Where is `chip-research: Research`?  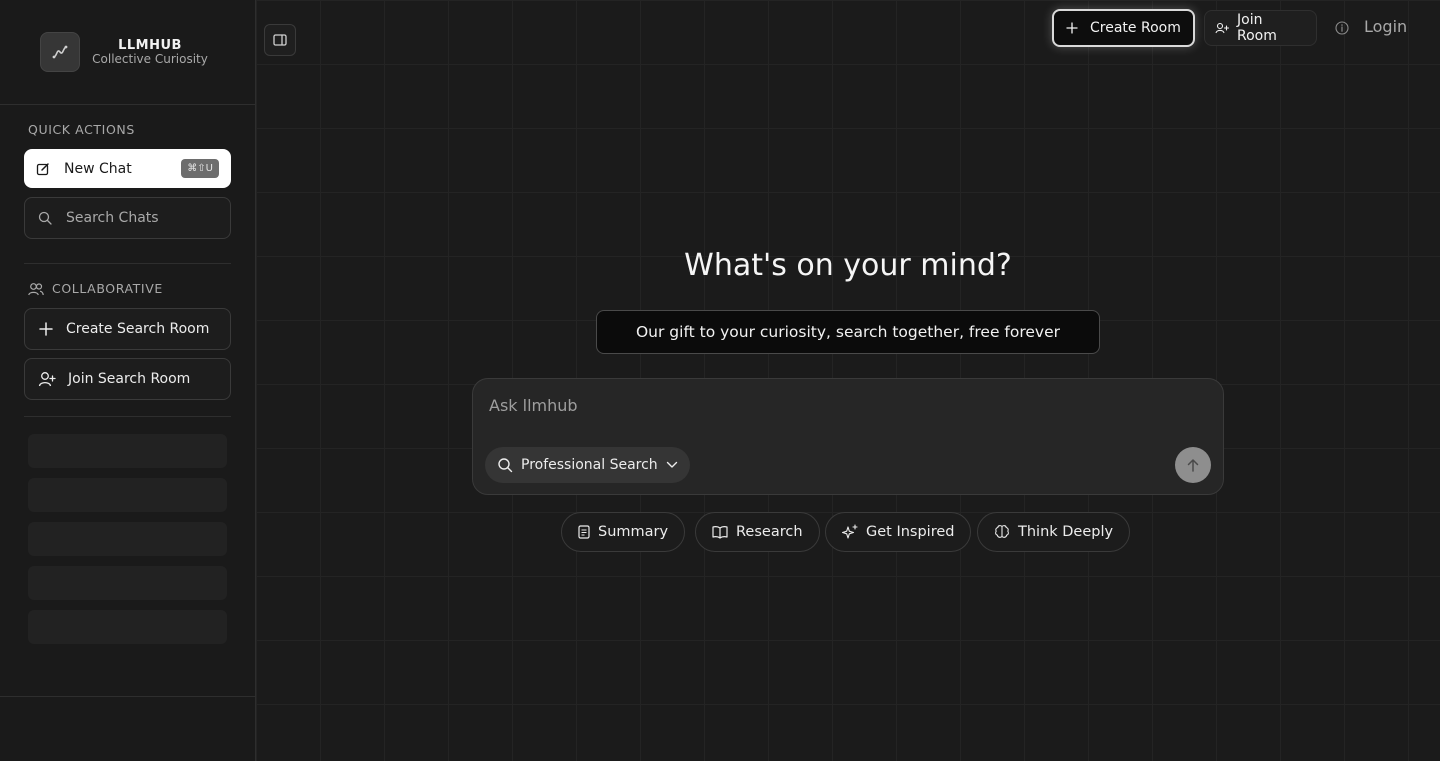 chip-research: Research is located at coordinates (757, 532).